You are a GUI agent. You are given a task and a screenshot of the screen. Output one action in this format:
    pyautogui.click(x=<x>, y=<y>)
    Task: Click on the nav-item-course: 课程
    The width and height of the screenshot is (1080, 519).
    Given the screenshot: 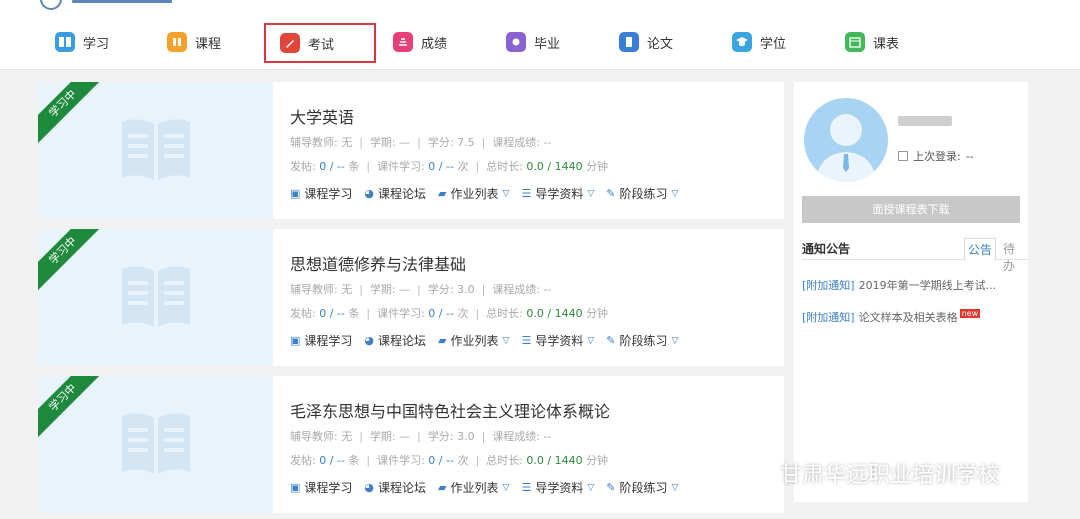 What is the action you would take?
    pyautogui.click(x=194, y=42)
    